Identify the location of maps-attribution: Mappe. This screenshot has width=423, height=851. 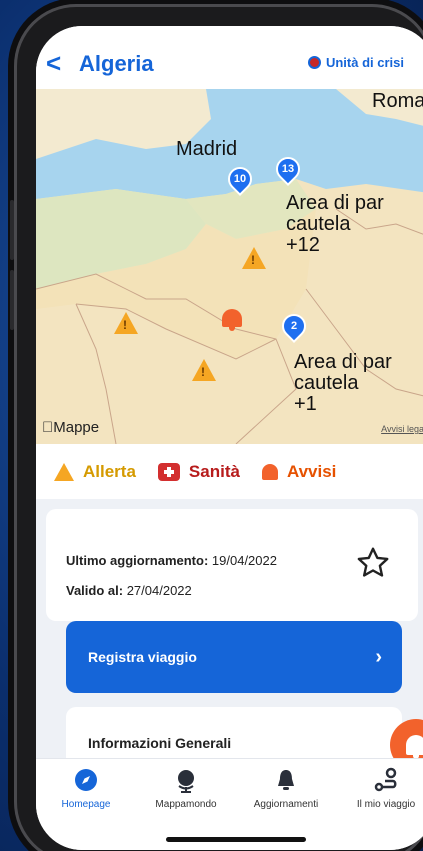
(70, 427).